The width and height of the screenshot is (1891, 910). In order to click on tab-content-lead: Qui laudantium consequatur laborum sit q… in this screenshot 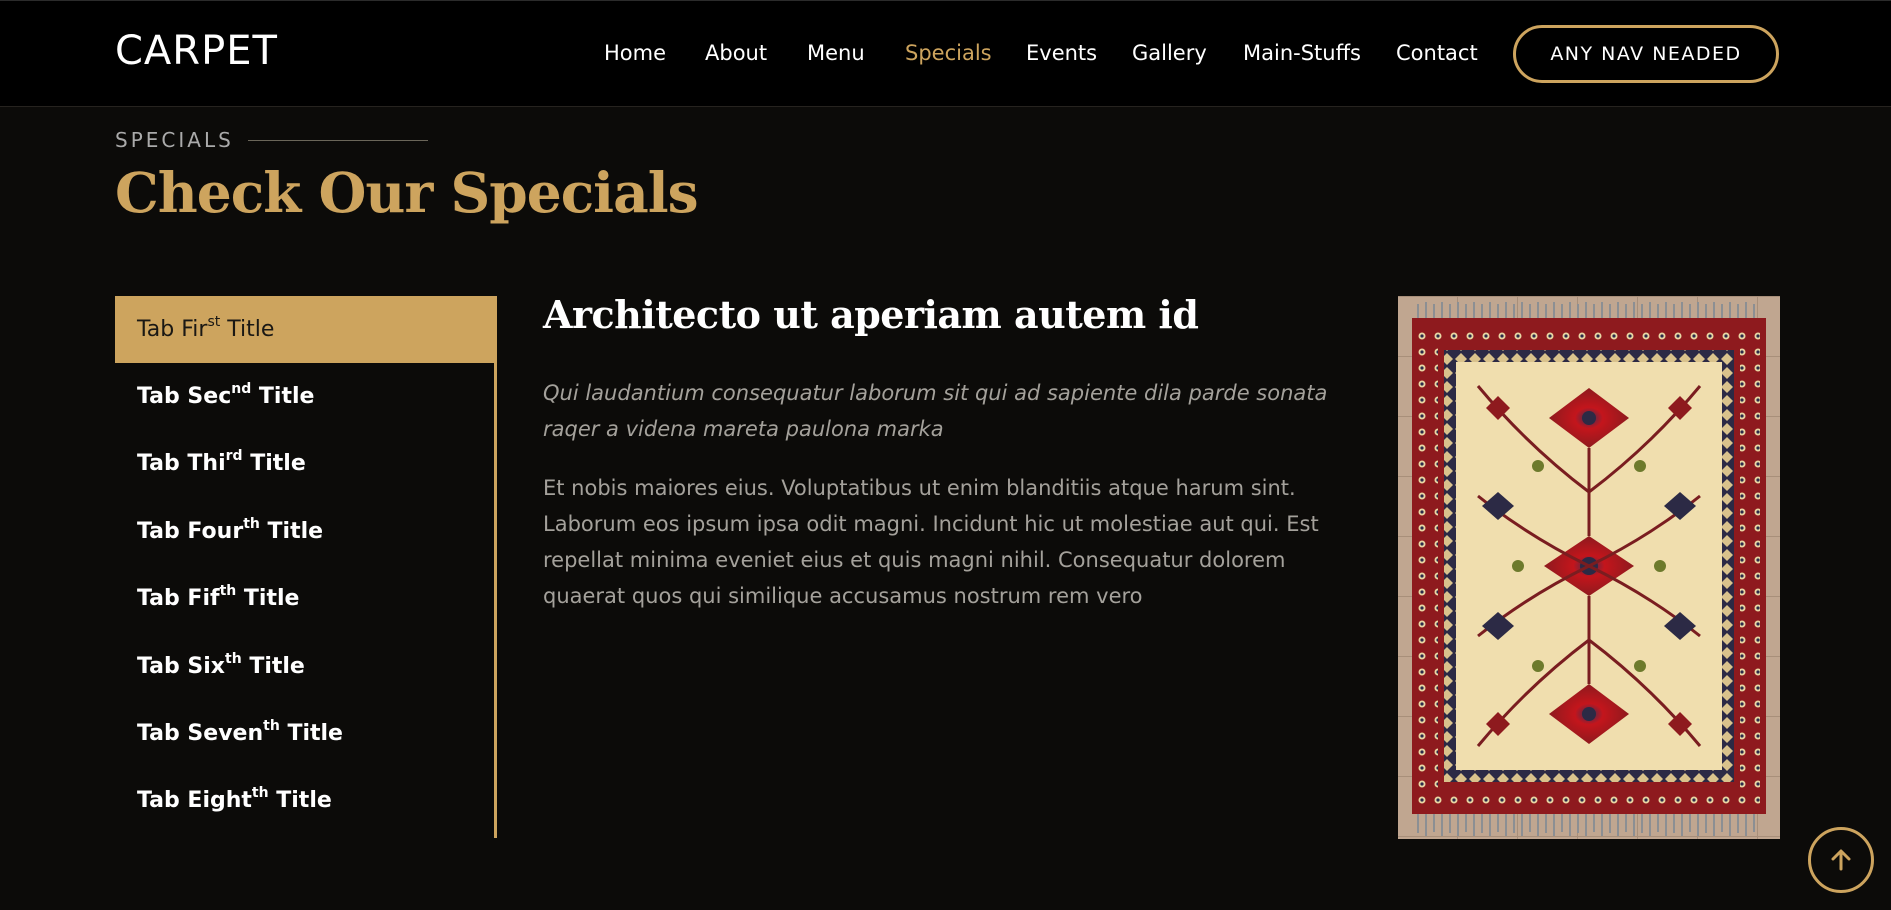, I will do `click(935, 411)`.